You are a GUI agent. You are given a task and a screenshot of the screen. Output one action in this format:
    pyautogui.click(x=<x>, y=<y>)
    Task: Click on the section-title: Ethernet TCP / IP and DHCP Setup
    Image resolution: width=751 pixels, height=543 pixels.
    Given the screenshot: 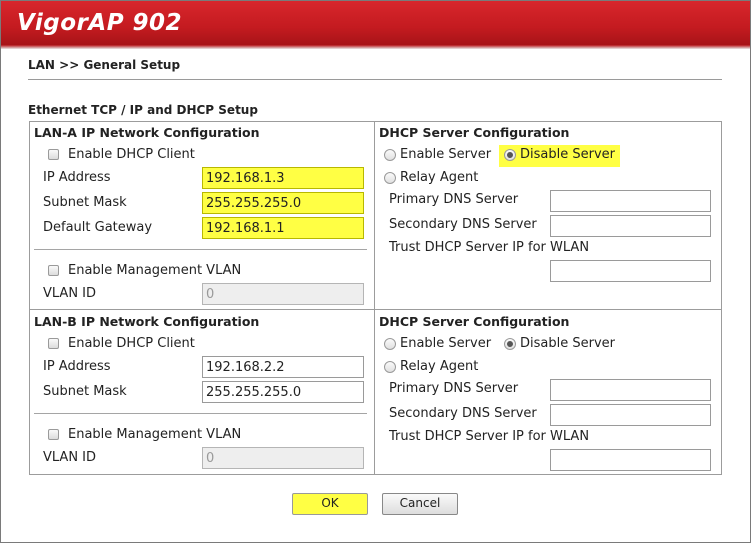 What is the action you would take?
    pyautogui.click(x=143, y=110)
    